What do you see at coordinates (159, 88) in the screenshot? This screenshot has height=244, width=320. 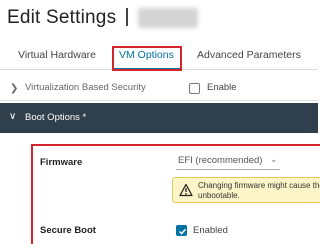 I see `vbs-row: ❯ Virtualization Based Security Enable` at bounding box center [159, 88].